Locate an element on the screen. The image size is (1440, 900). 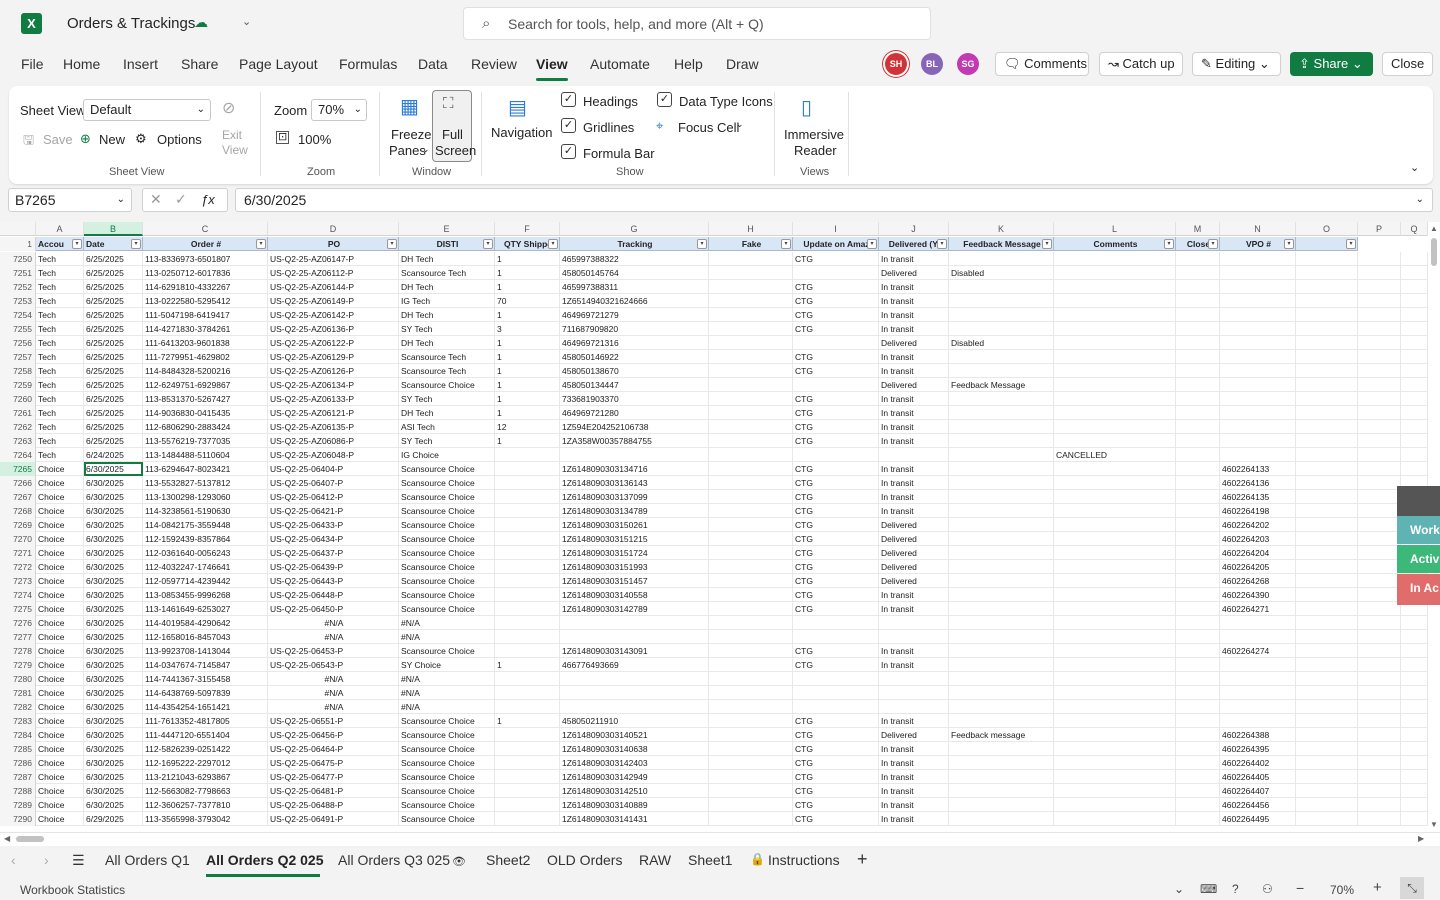
table-cell: 1Z6148090303143091 is located at coordinates (634, 651).